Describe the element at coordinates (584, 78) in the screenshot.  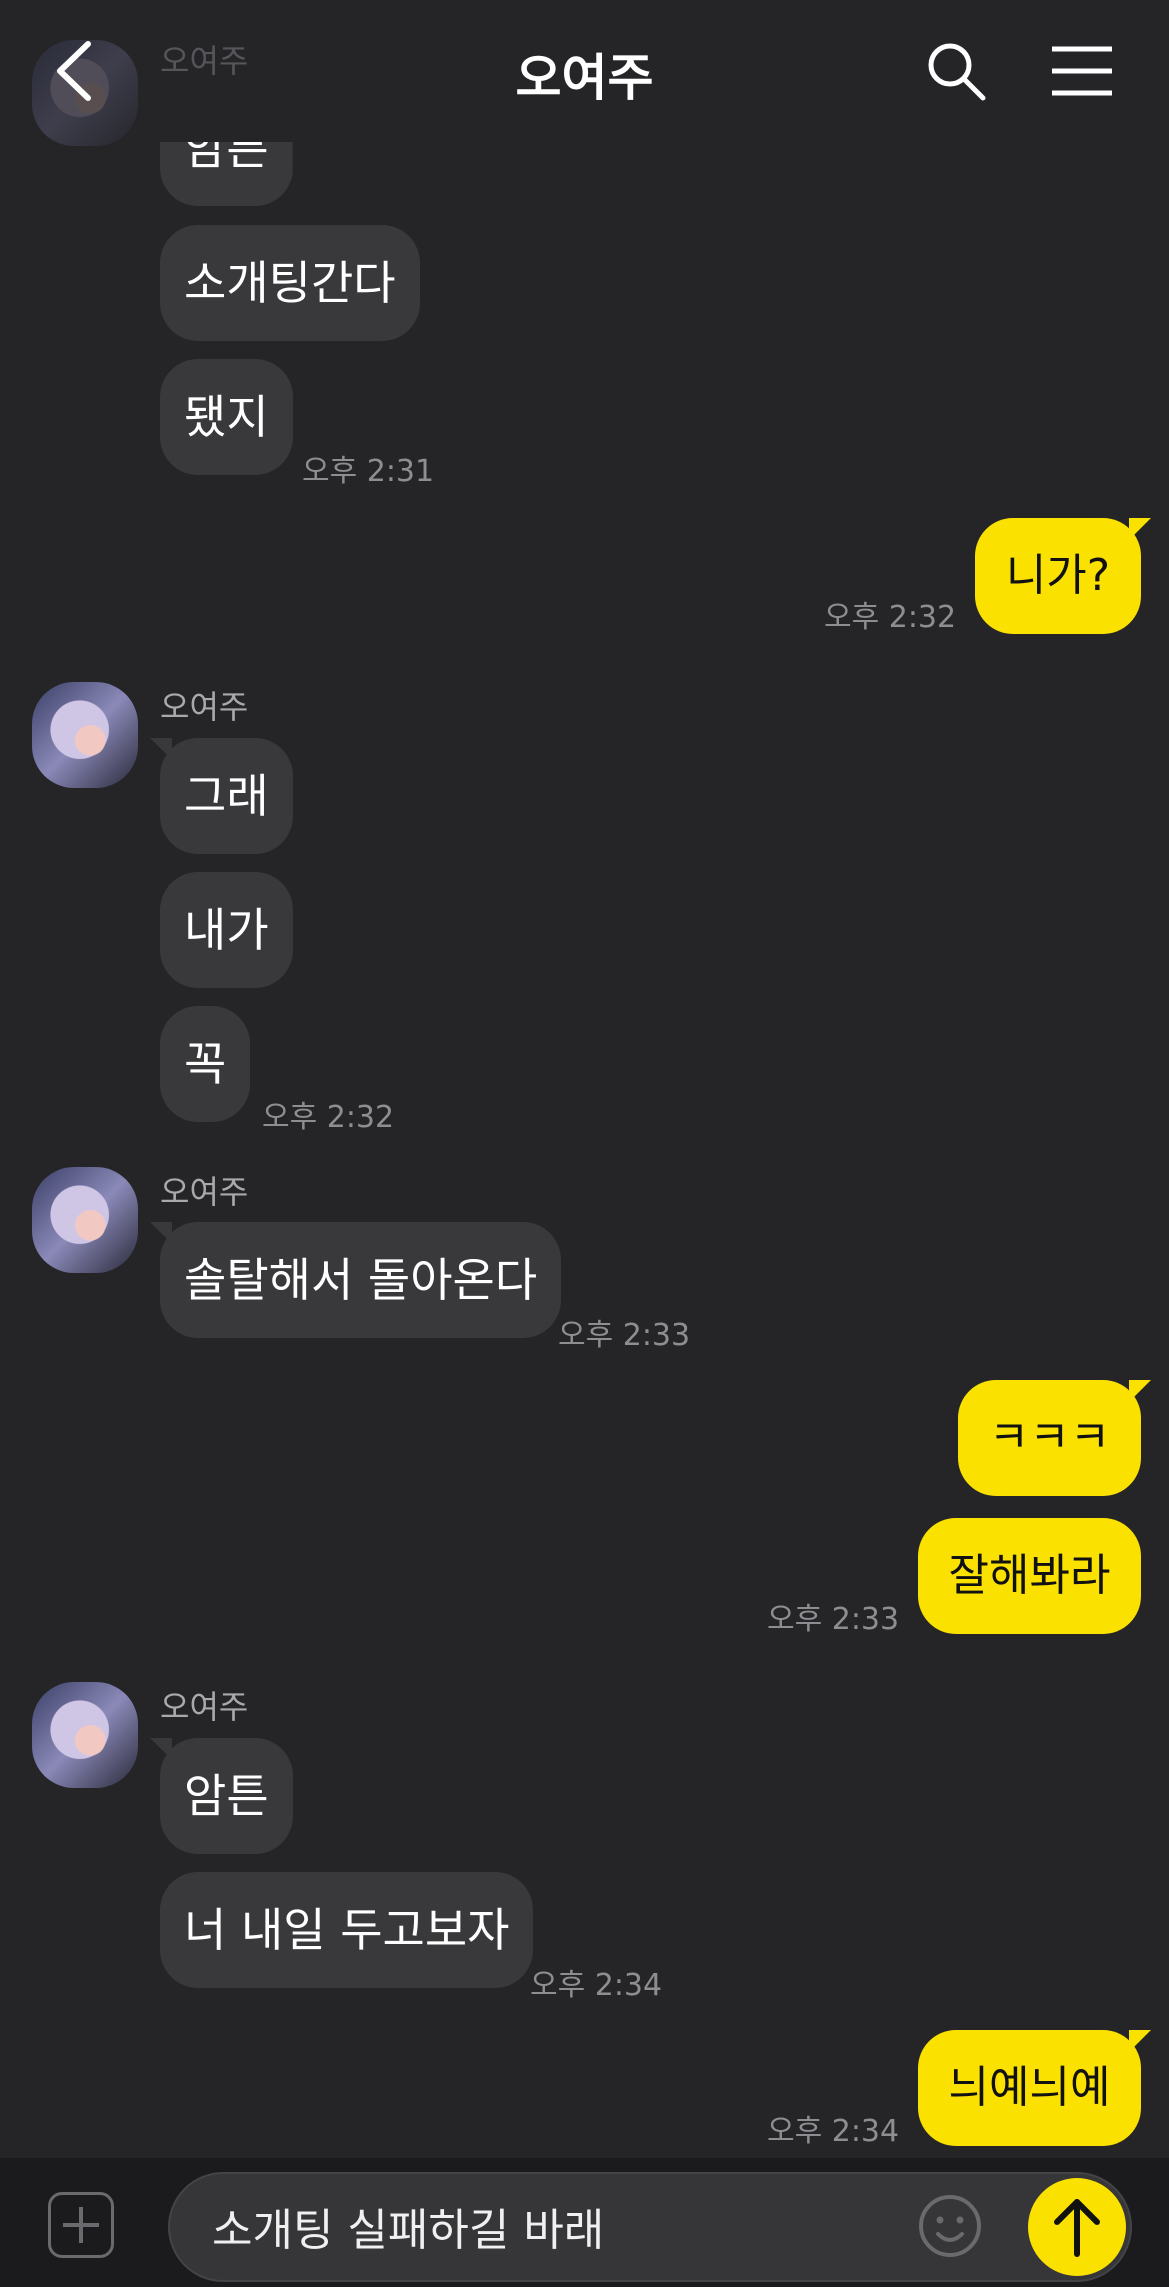
I see `chat-title: 오여주` at that location.